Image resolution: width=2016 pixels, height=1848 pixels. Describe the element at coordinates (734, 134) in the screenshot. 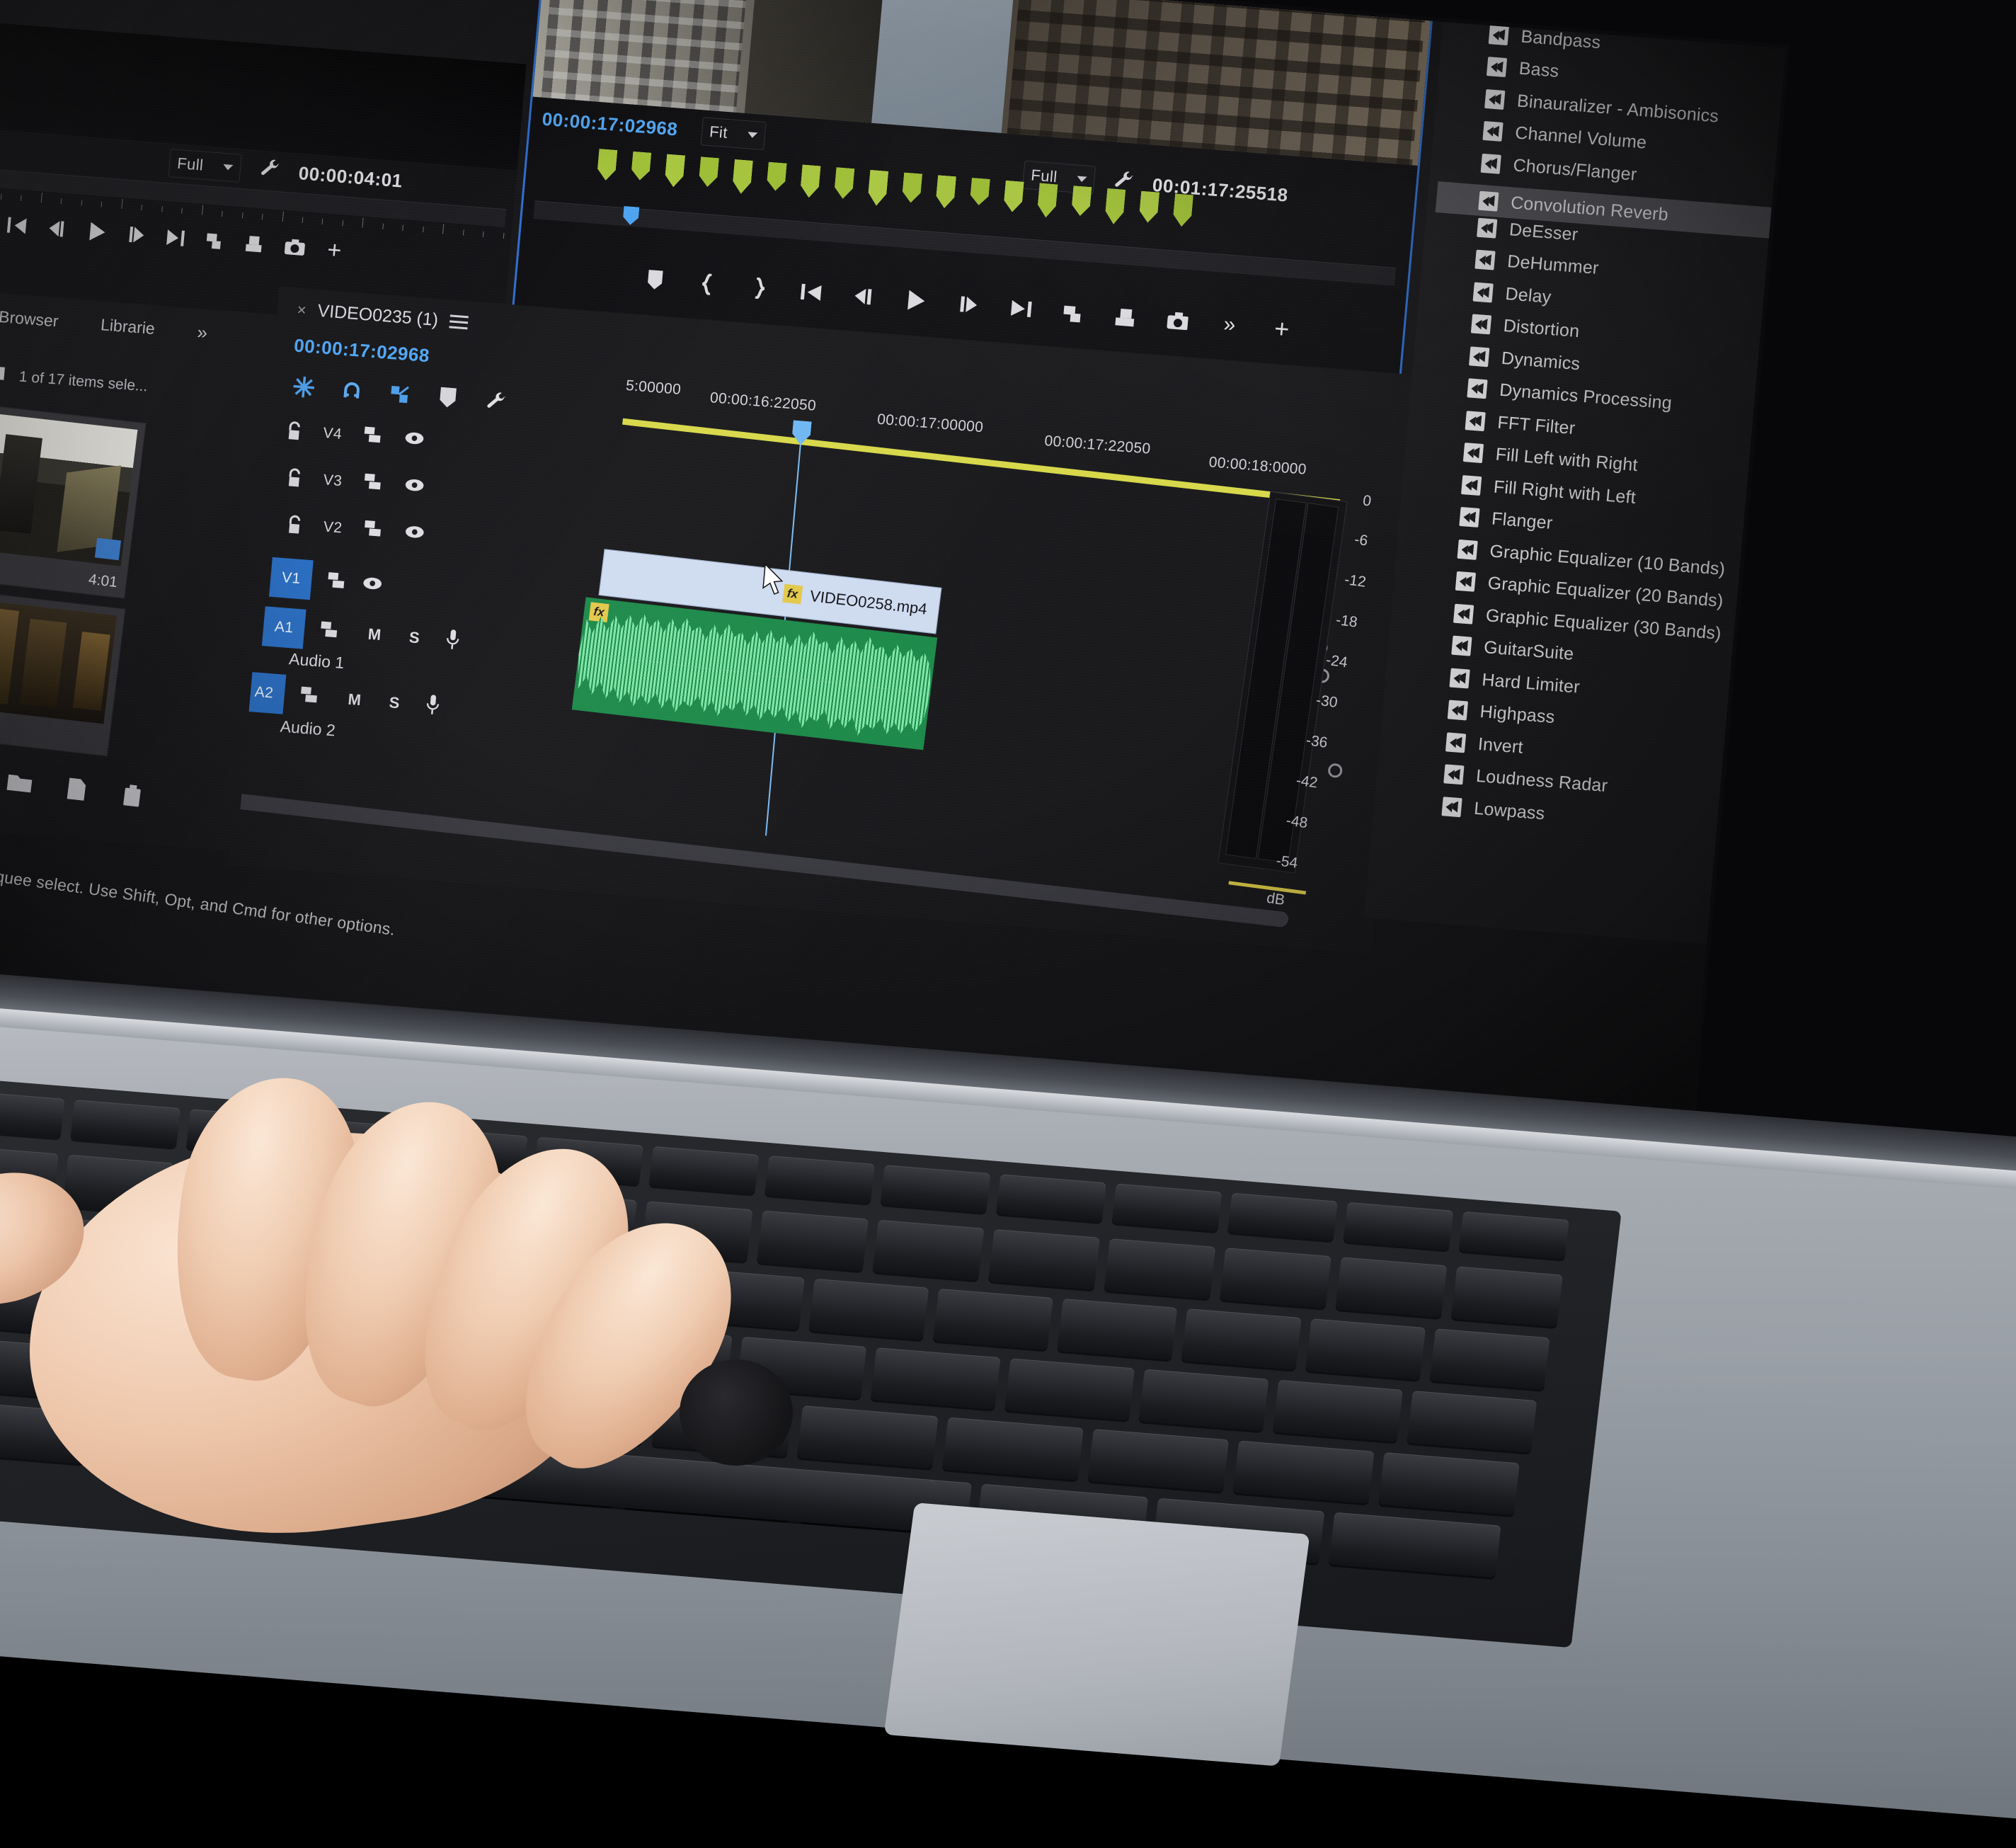

I see `program-fit-select: Fit` at that location.